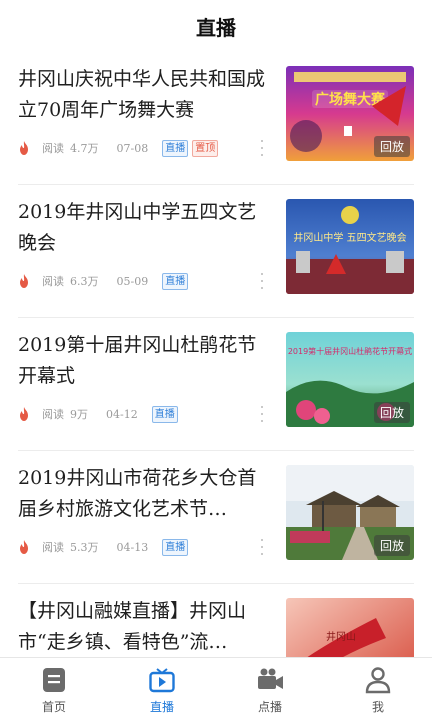 The width and height of the screenshot is (432, 720). I want to click on item-thumbnail: 2019第十届井冈山杜鹃花节开幕式 回放, so click(350, 379).